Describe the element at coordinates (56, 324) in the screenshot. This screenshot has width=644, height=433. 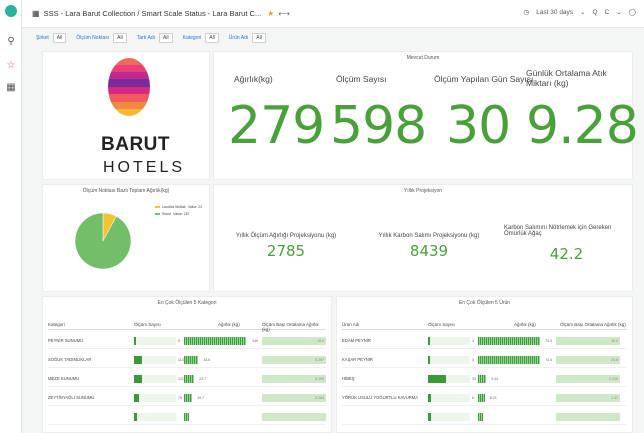
I see `header-category: Kategori` at that location.